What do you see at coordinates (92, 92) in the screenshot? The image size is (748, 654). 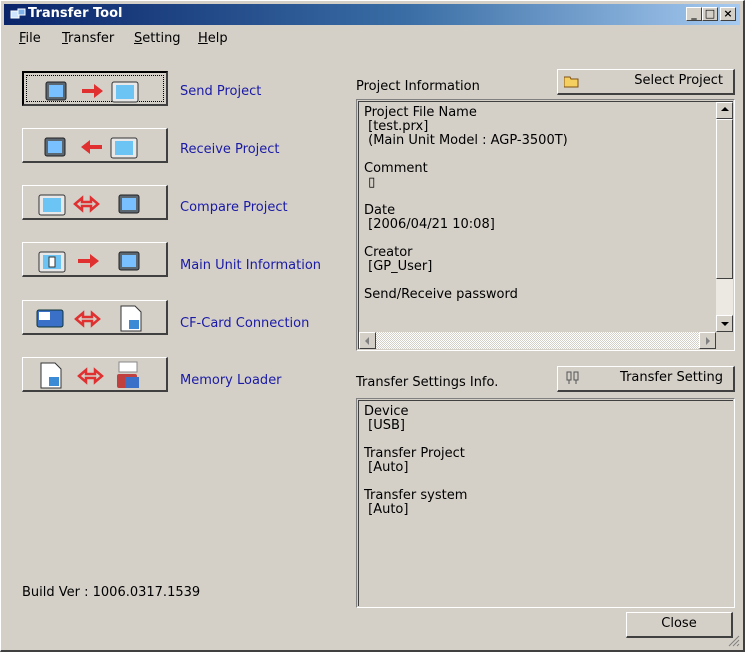 I see `send-project-icon` at bounding box center [92, 92].